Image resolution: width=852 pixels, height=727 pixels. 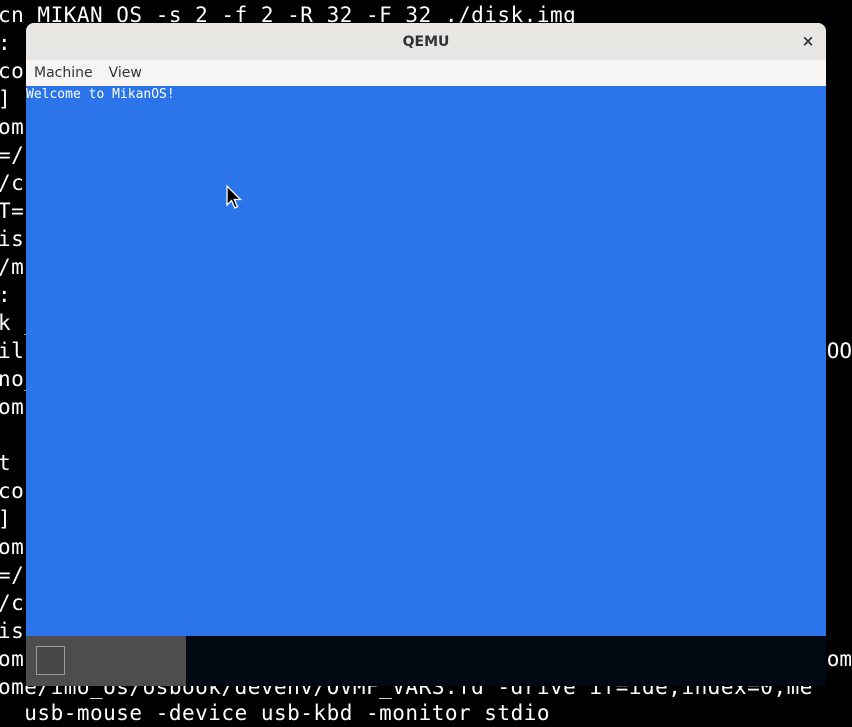 I want to click on title-bar: QEMU ×, so click(x=426, y=42).